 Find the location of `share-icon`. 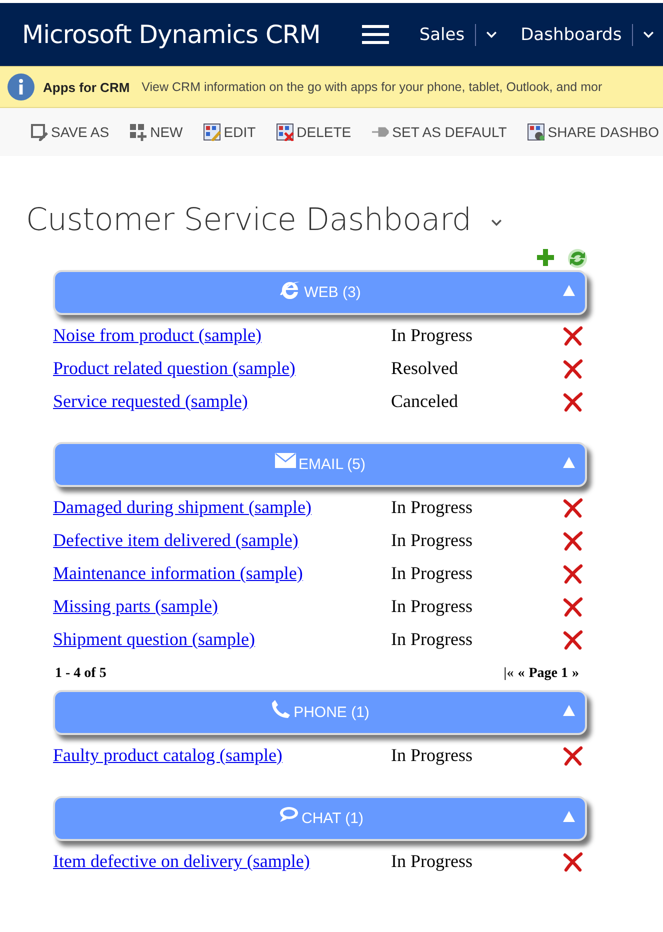

share-icon is located at coordinates (535, 132).